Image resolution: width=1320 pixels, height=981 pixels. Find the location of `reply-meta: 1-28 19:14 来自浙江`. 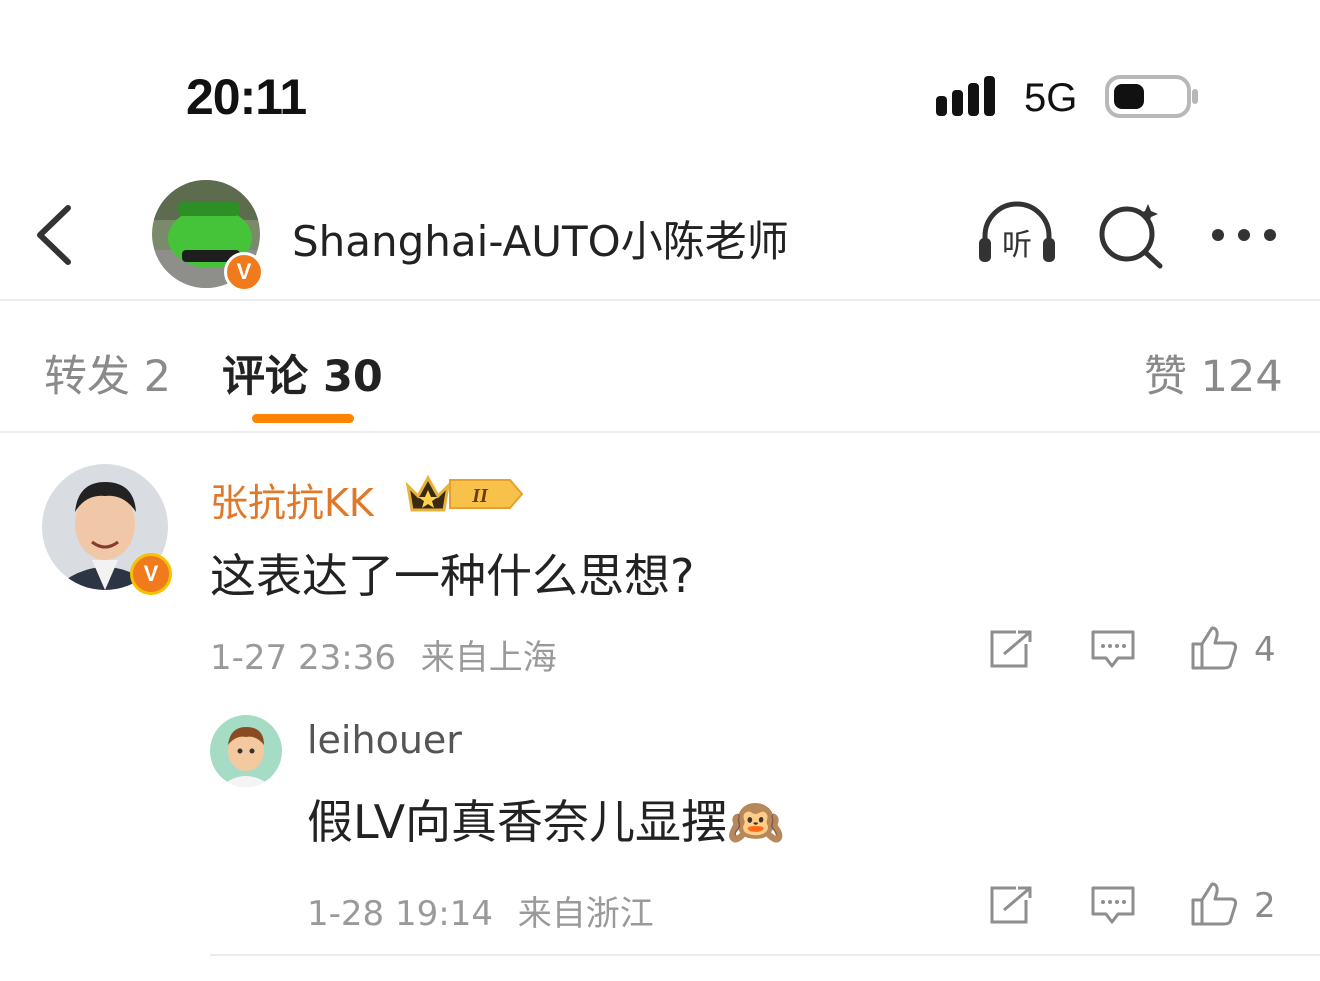

reply-meta: 1-28 19:14 来自浙江 is located at coordinates (480, 910).